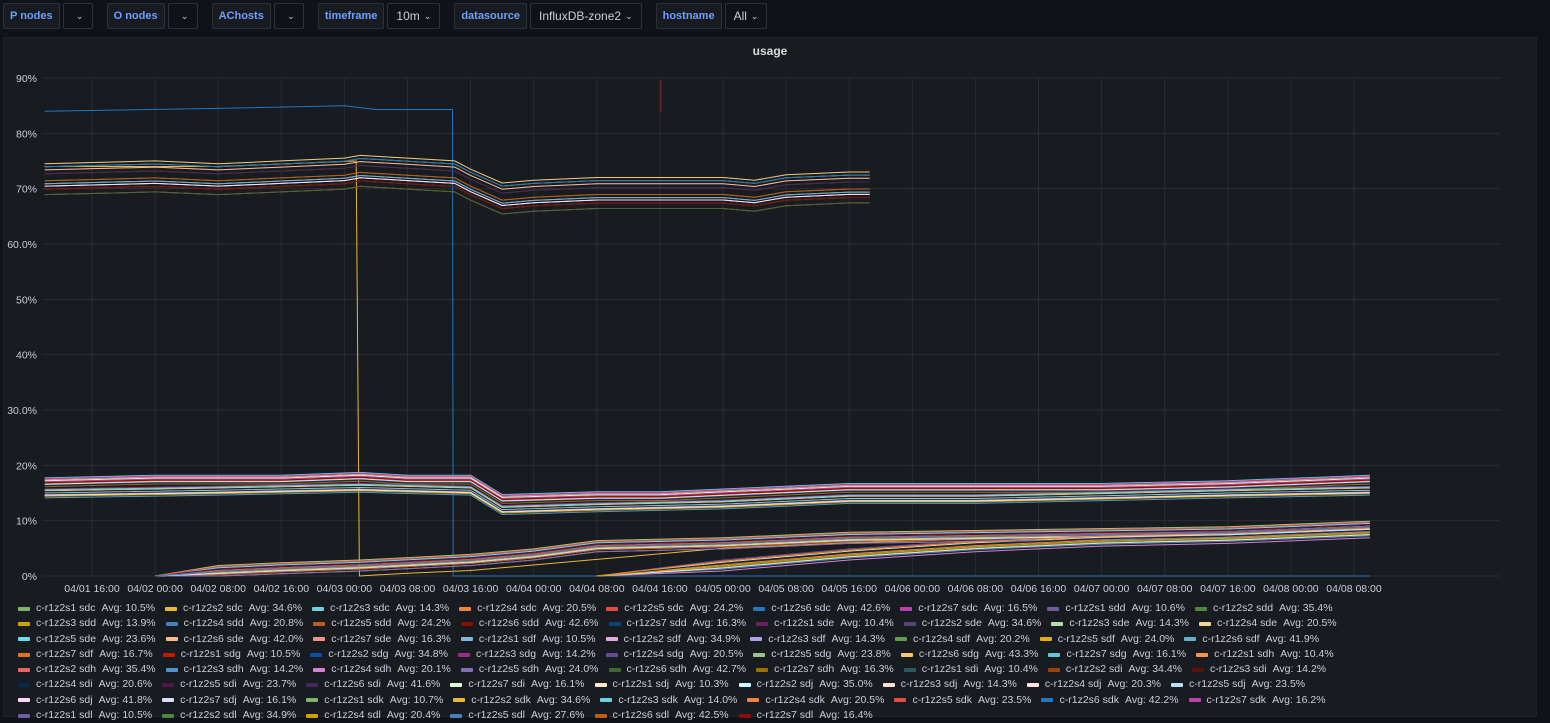 The width and height of the screenshot is (1550, 723). What do you see at coordinates (352, 684) in the screenshot?
I see `legend-series-name: c-r1z2s6 sdi` at bounding box center [352, 684].